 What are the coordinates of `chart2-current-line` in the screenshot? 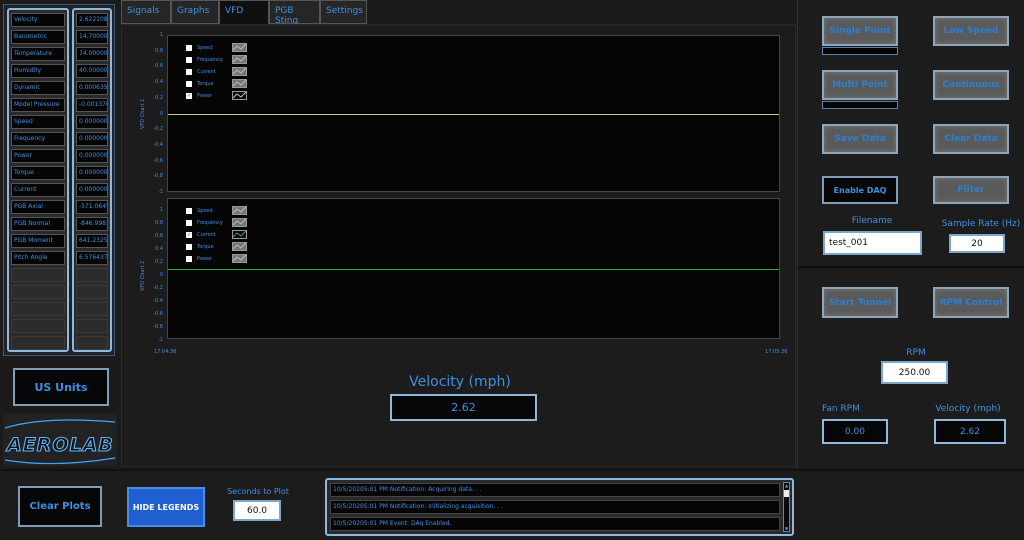 It's located at (473, 269).